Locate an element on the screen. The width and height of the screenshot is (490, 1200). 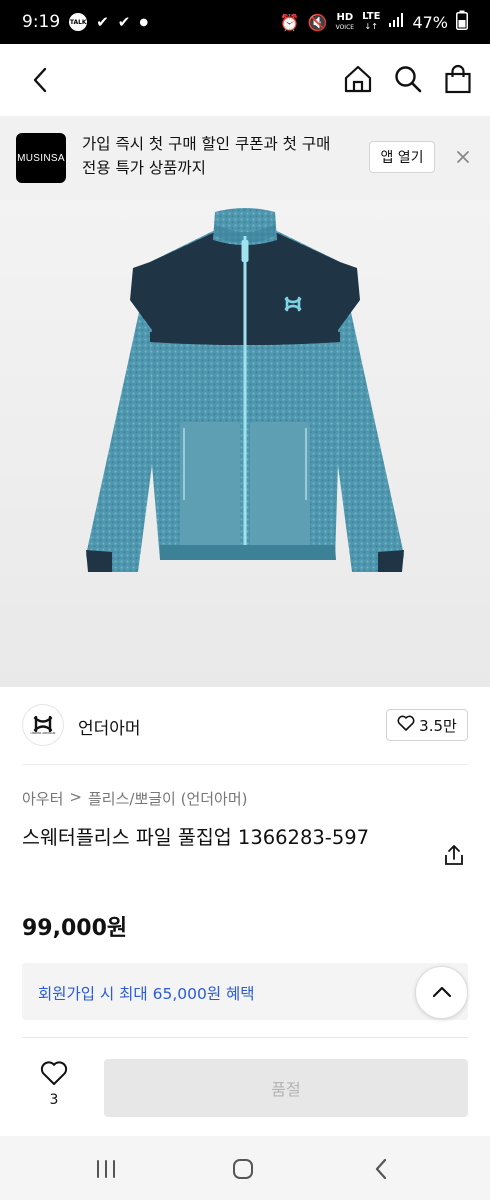
product-title: 스웨터플리스 파일 풀집업 1366283-597 is located at coordinates (196, 837).